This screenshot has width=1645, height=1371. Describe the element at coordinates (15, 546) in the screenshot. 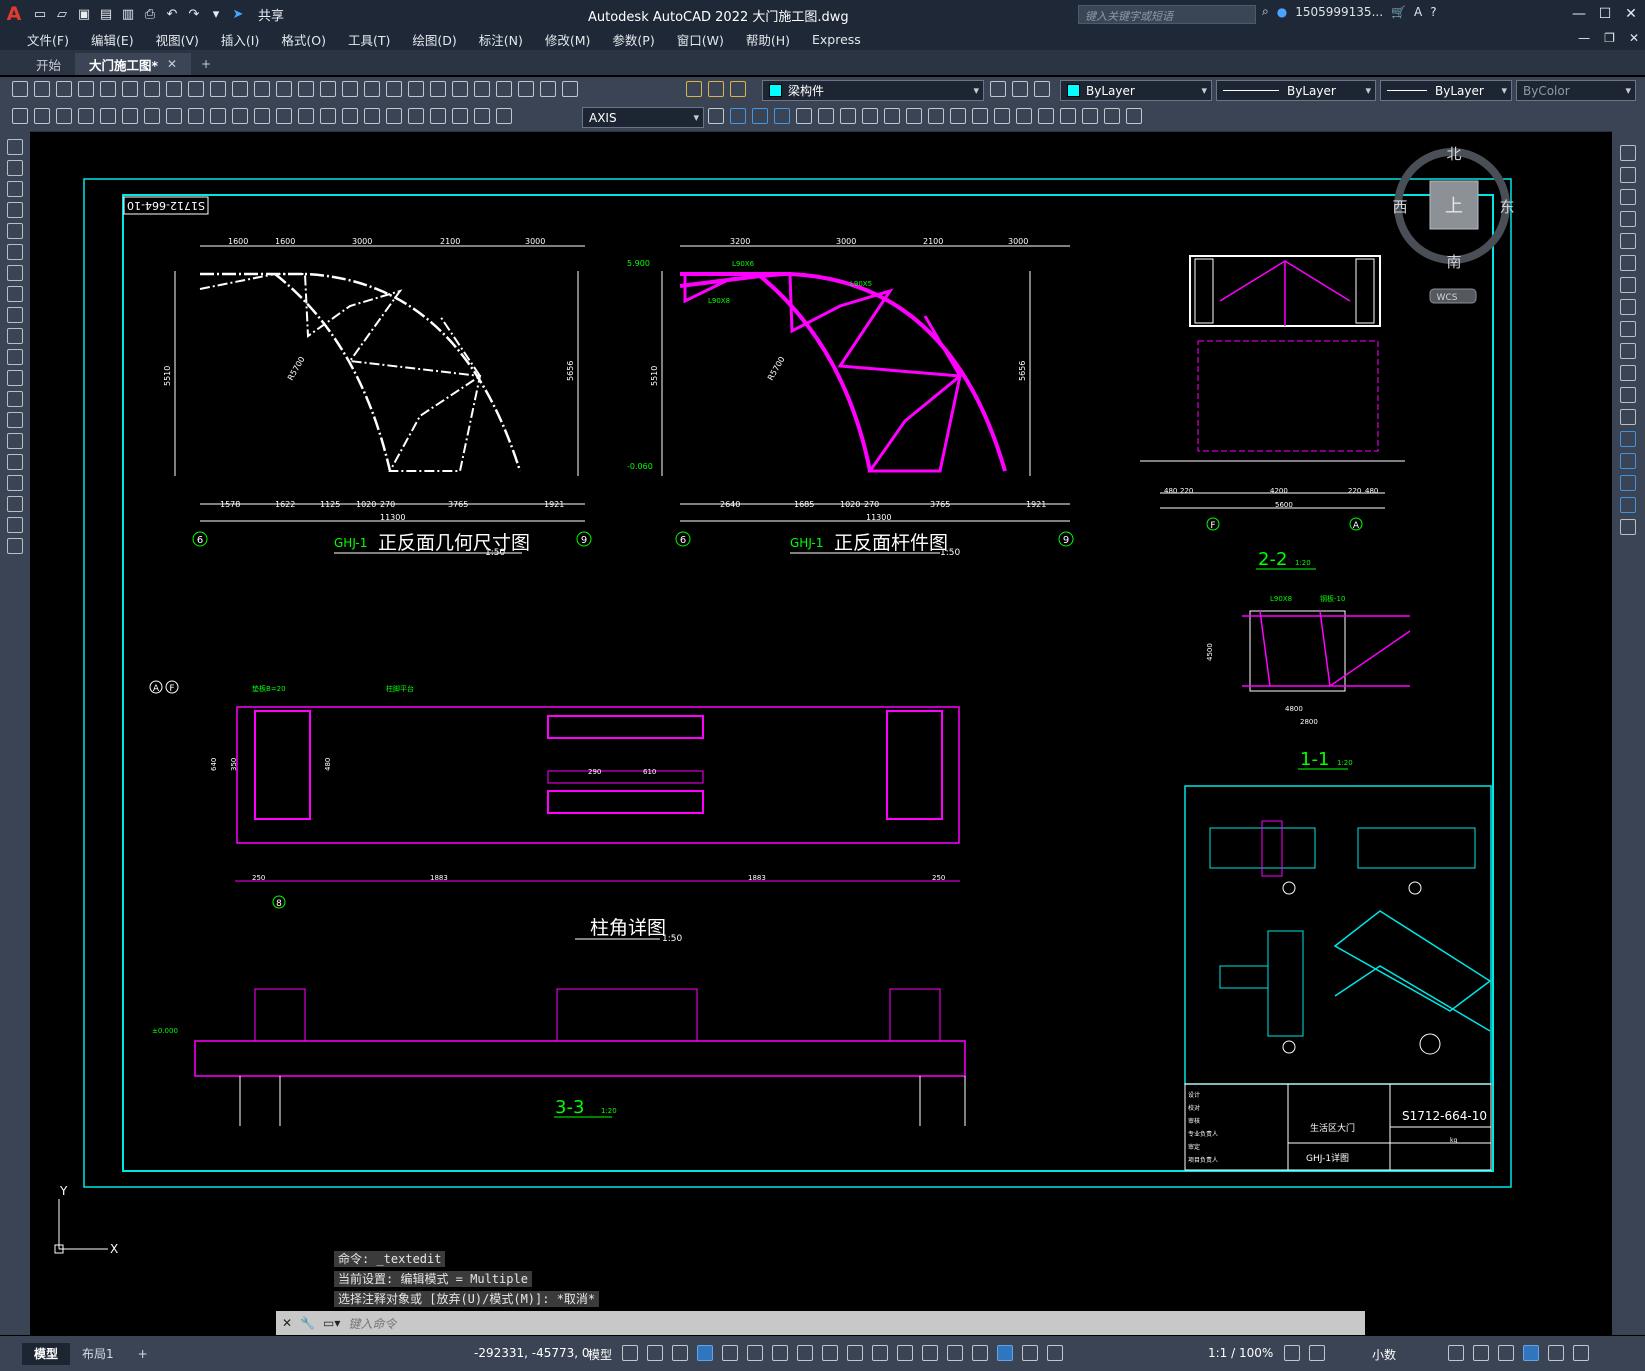

I see `add-selected-icon` at that location.